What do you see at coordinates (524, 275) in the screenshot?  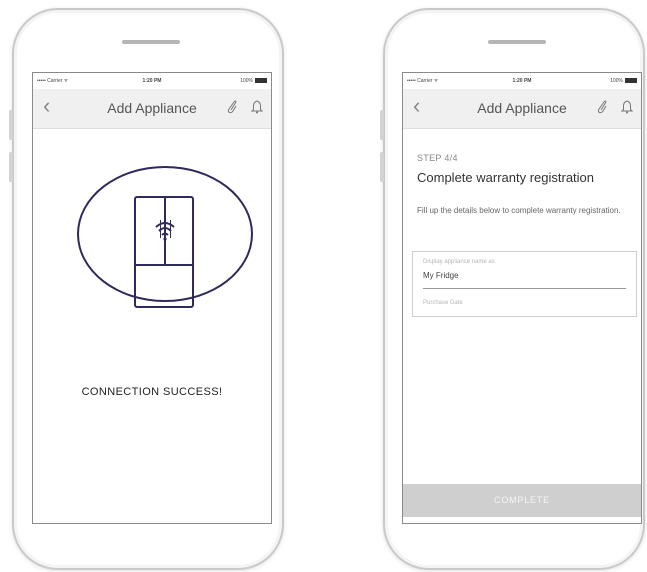 I see `appliance-name-input: My Fridge` at bounding box center [524, 275].